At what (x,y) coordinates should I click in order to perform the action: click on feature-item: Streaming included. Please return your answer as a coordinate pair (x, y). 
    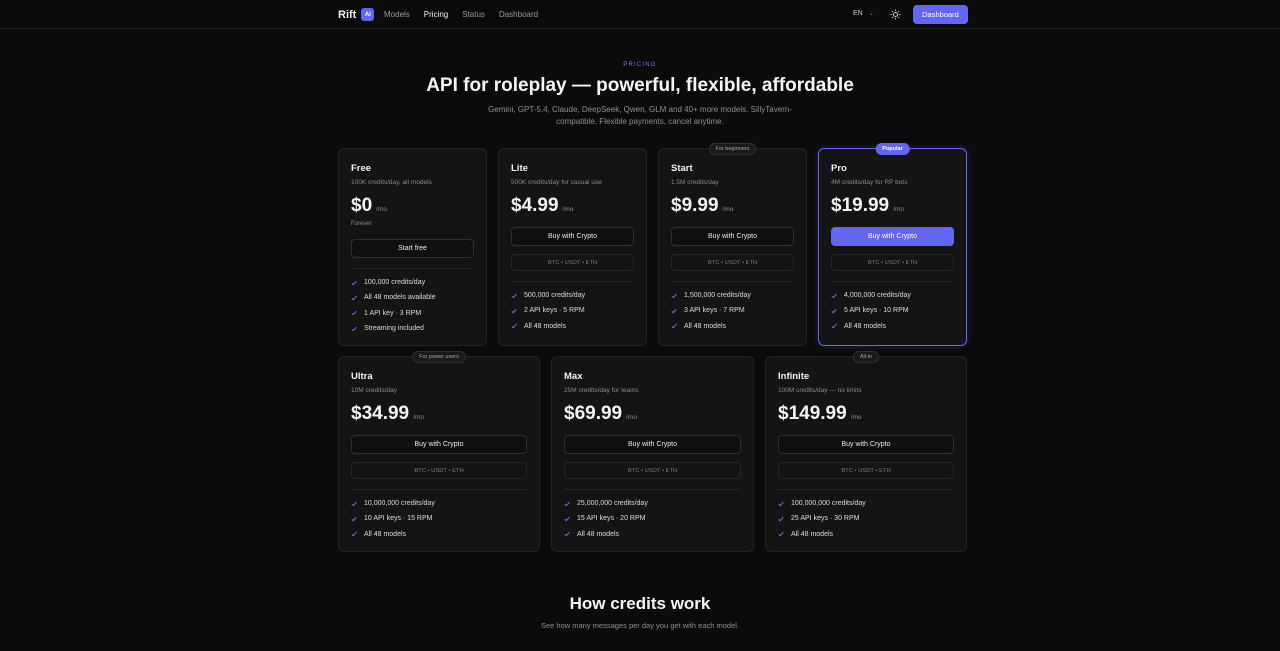
    Looking at the image, I should click on (412, 328).